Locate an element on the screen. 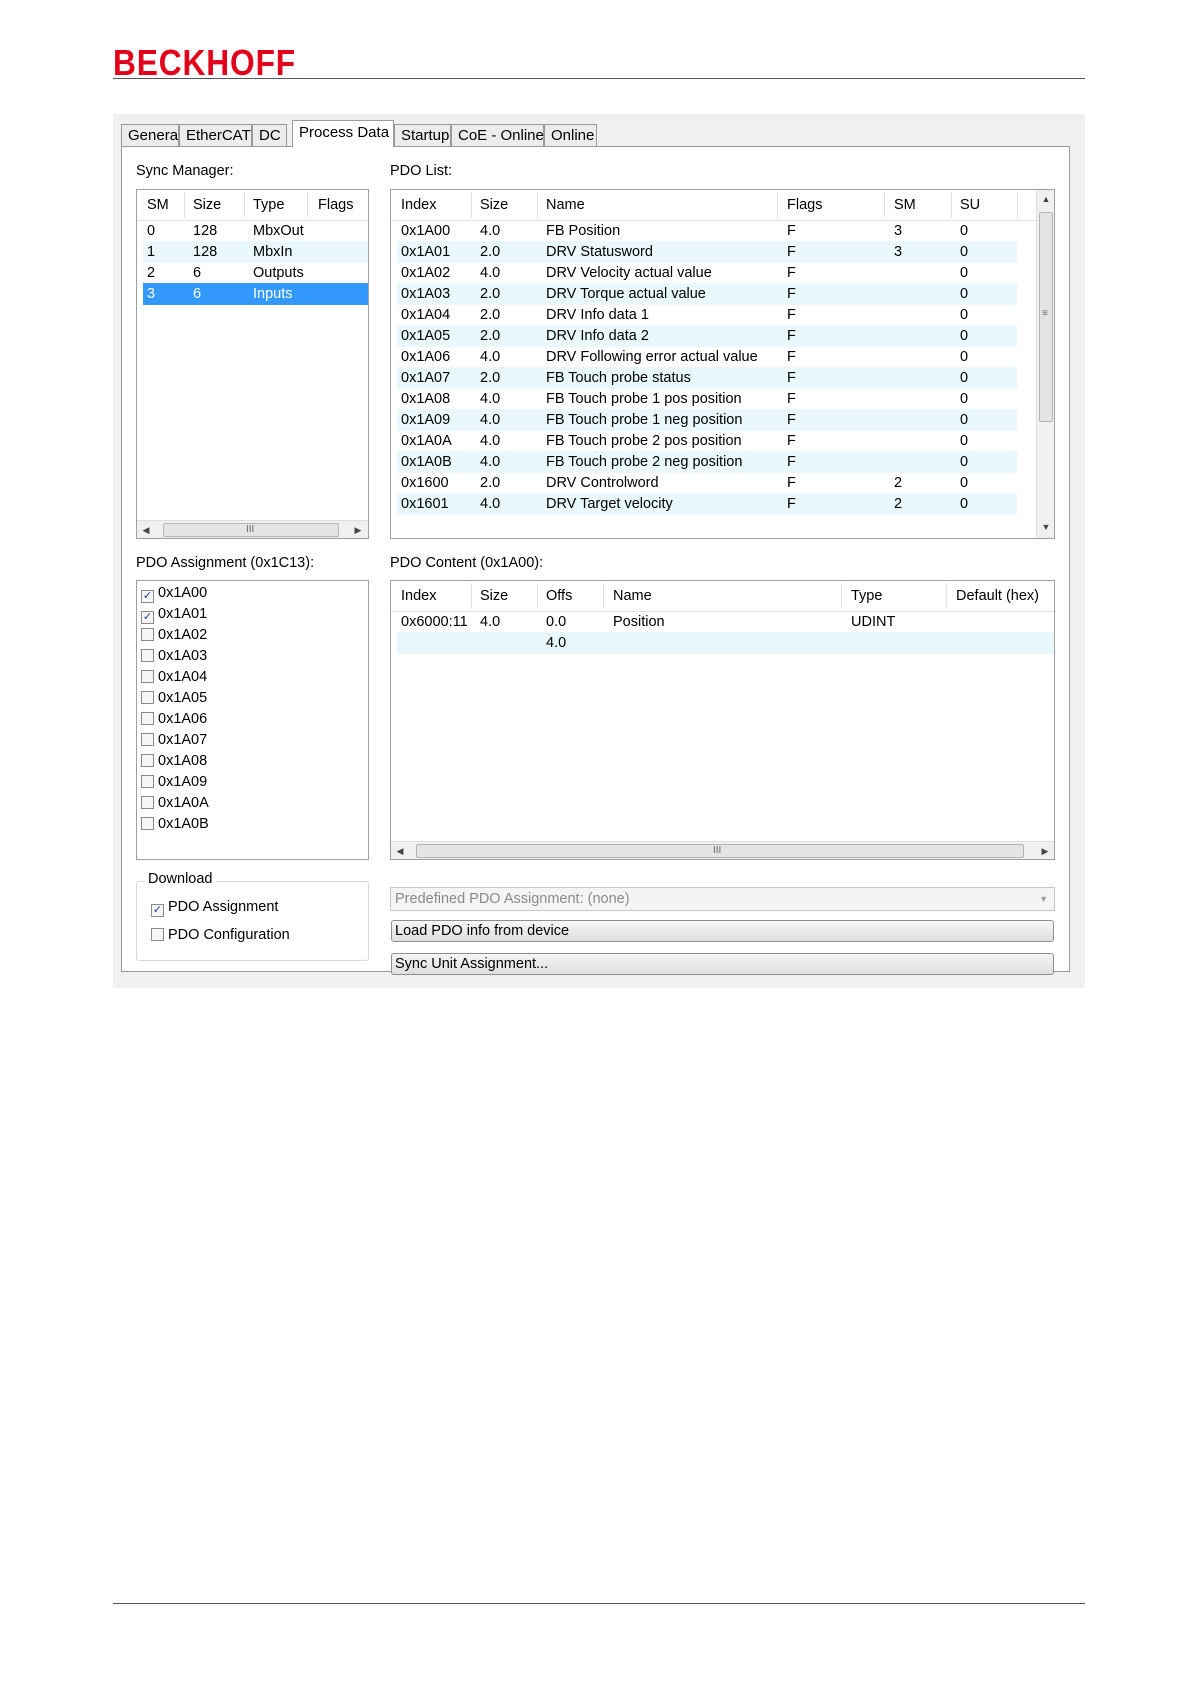 The image size is (1191, 1684). sync-manager-hscrollbar: ◀ III ▶ is located at coordinates (252, 529).